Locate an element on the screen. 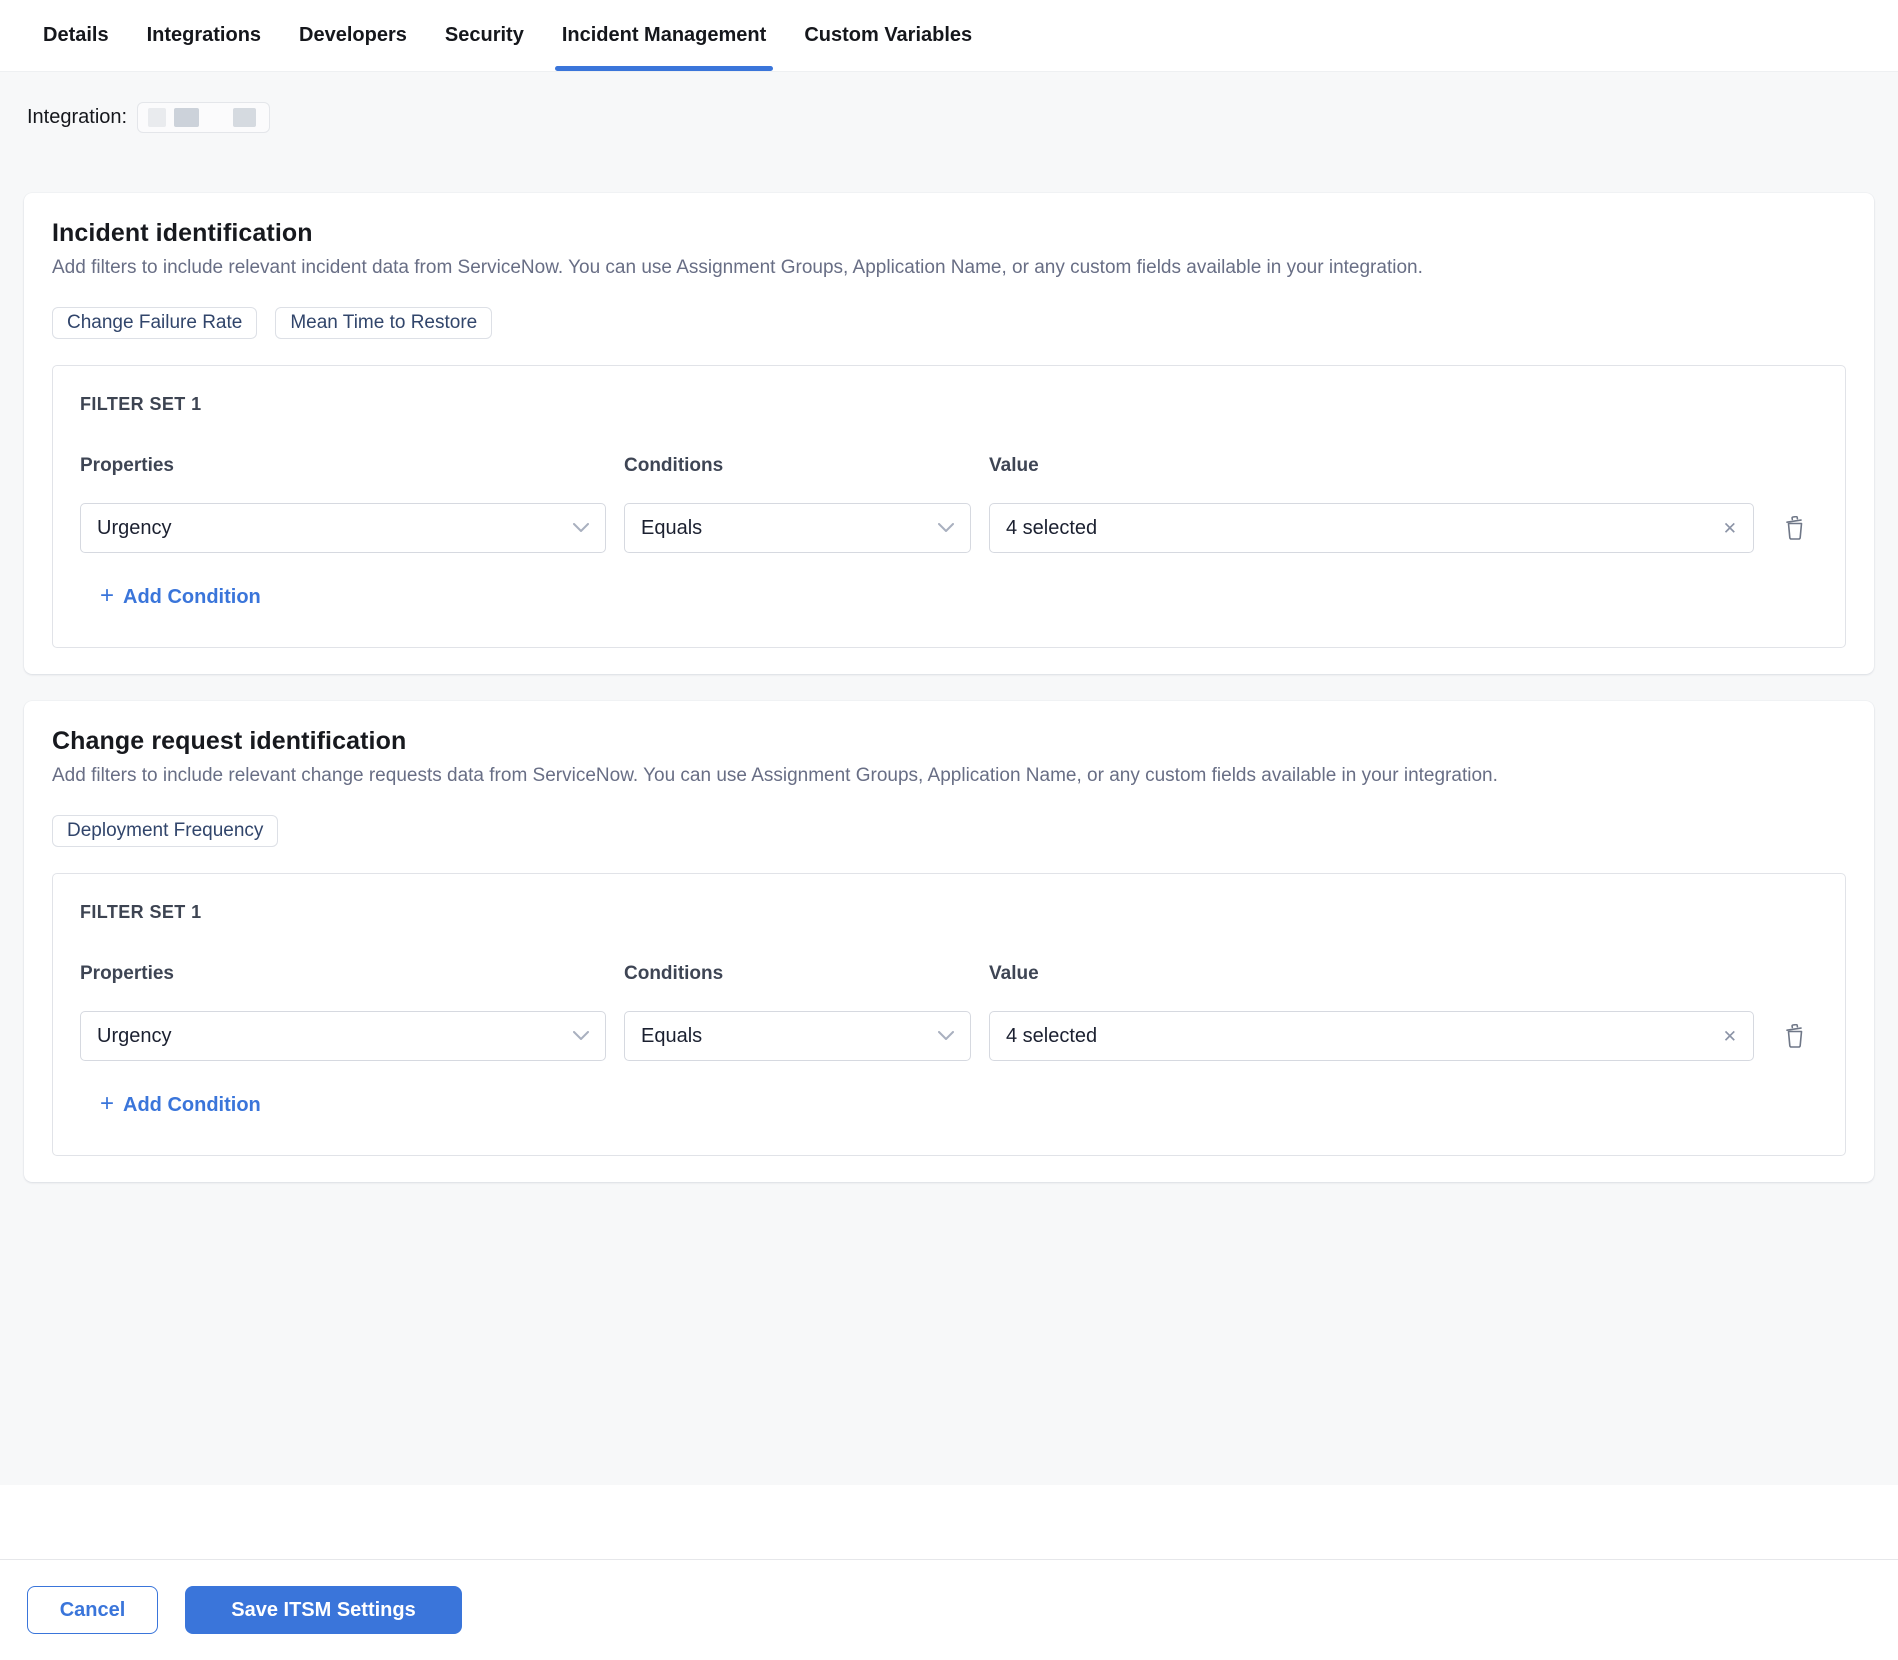  tab-integrations: Integrations is located at coordinates (204, 35).